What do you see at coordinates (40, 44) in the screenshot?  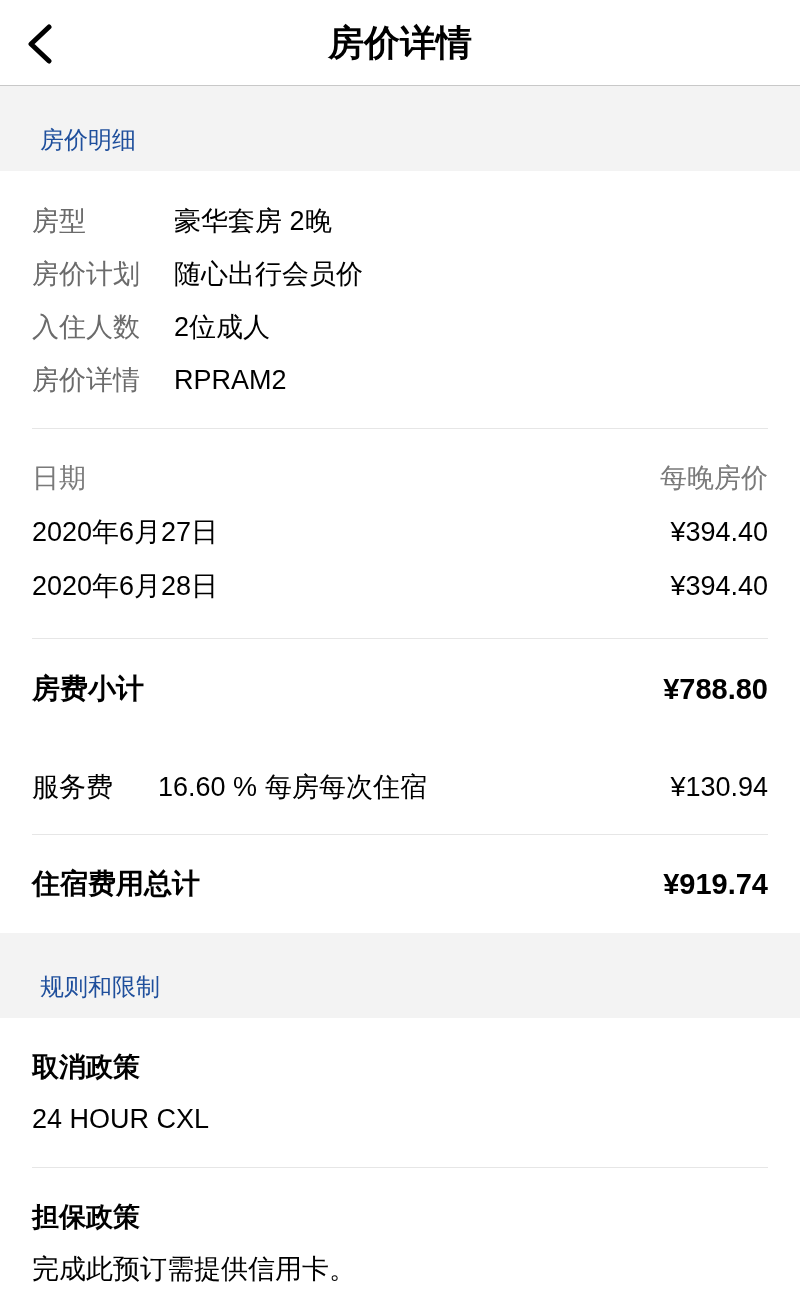 I see `back-icon` at bounding box center [40, 44].